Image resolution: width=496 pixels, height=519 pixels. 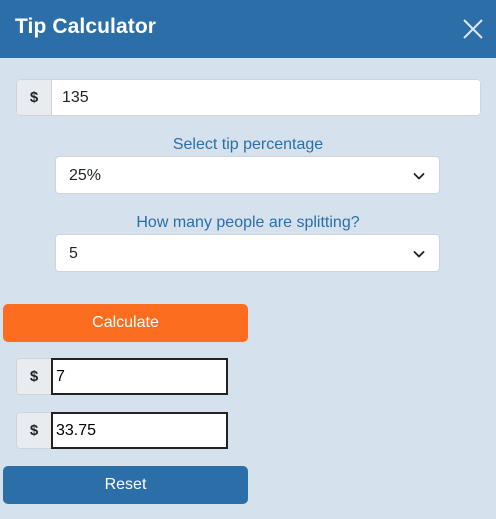 What do you see at coordinates (86, 26) in the screenshot?
I see `app-title: Tip Calculator` at bounding box center [86, 26].